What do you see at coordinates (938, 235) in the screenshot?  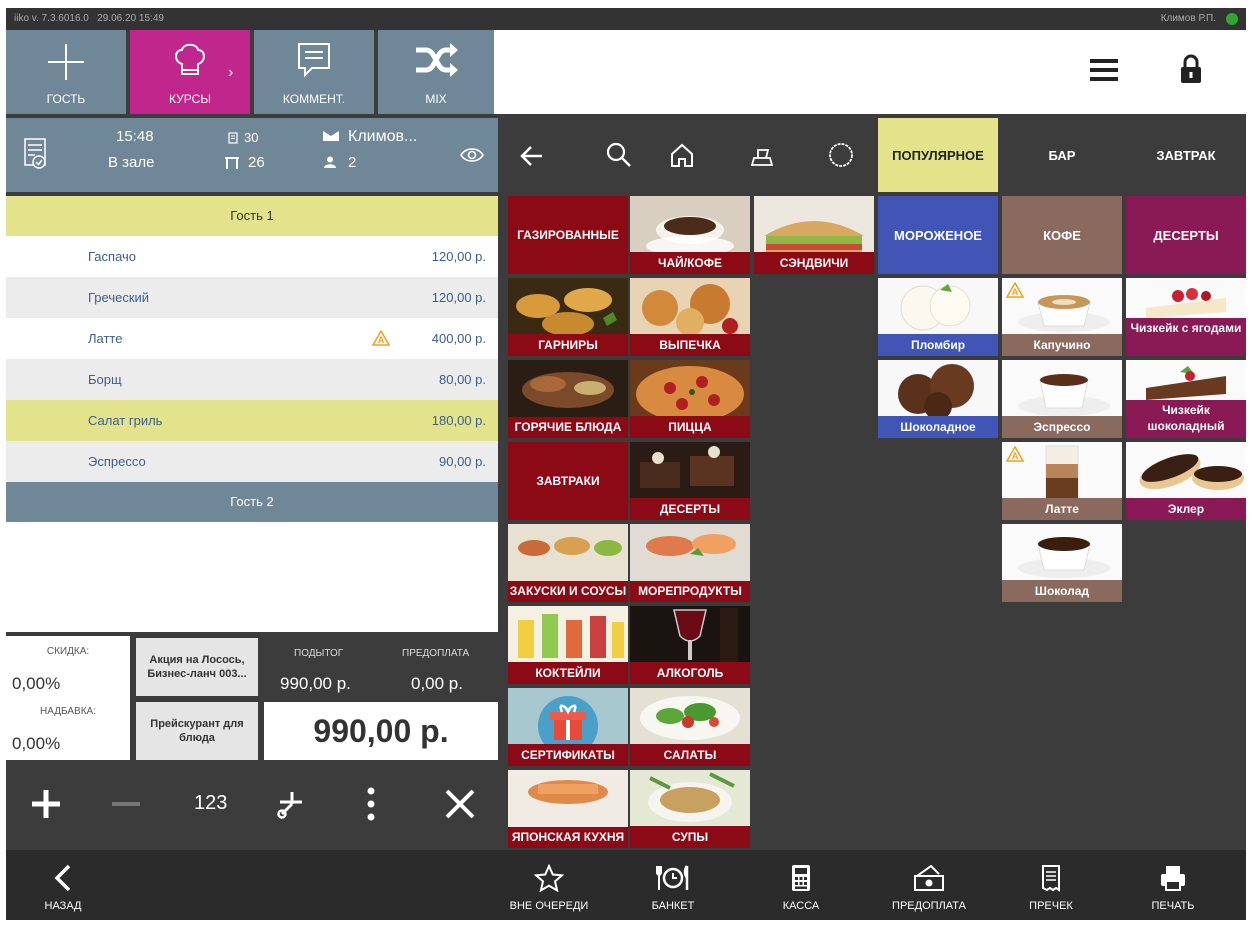 I see `tab-ice-cream: МОРОЖЕНОЕ` at bounding box center [938, 235].